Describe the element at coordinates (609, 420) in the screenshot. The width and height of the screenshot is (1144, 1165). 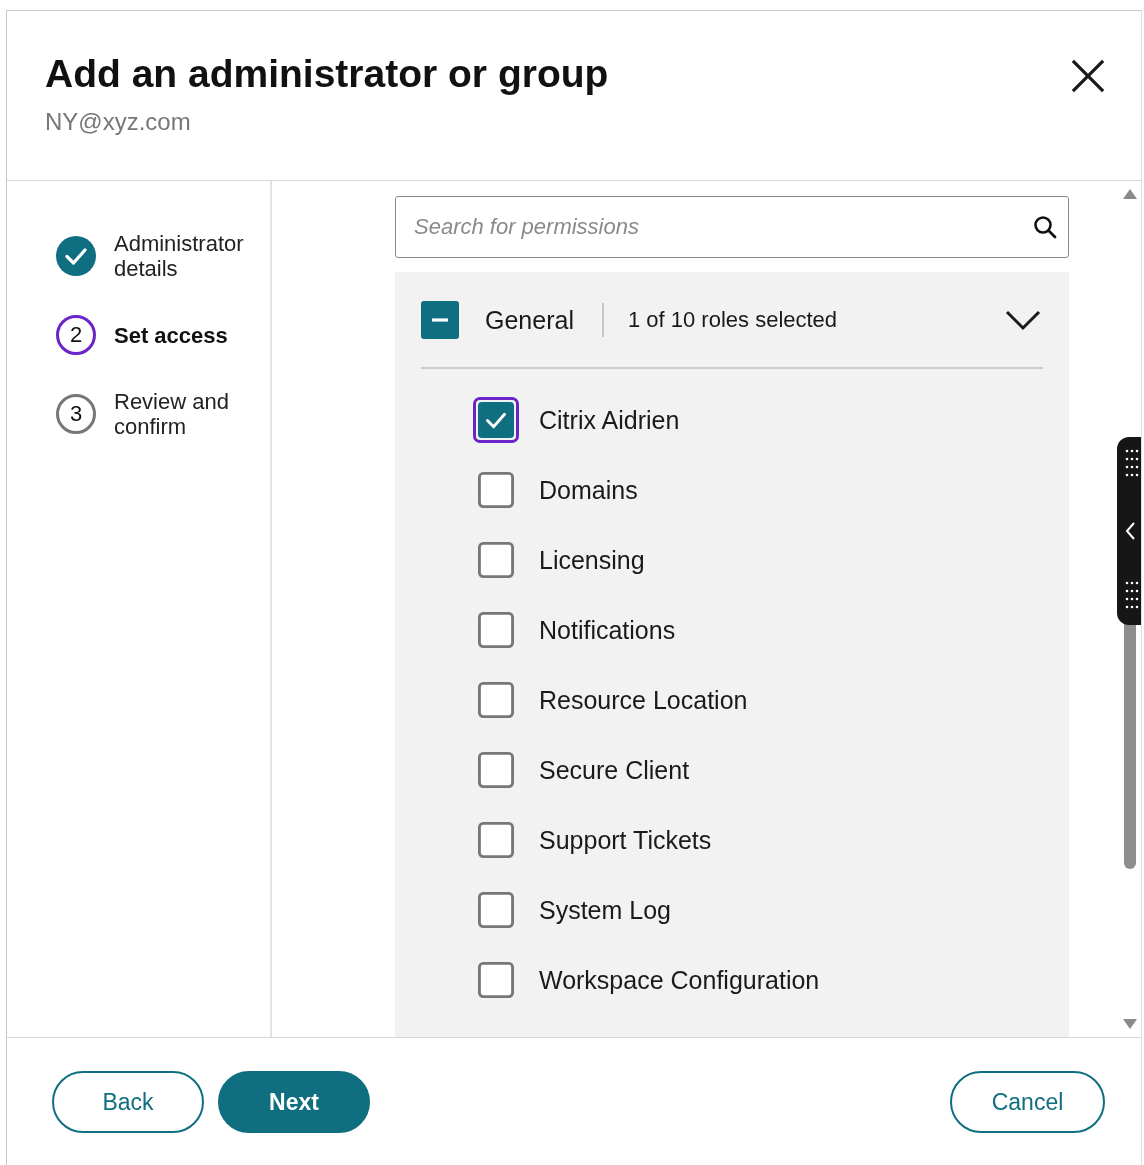
I see `role-label: Citrix Aidrien` at that location.